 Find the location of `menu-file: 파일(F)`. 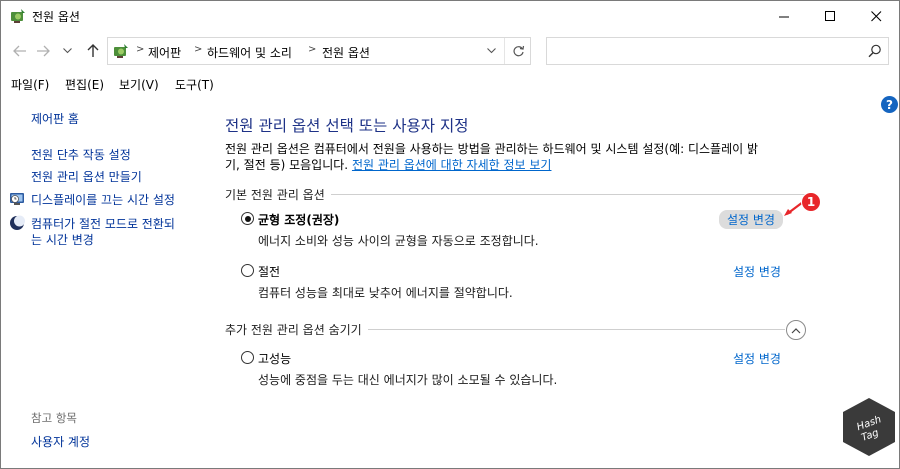

menu-file: 파일(F) is located at coordinates (30, 84).